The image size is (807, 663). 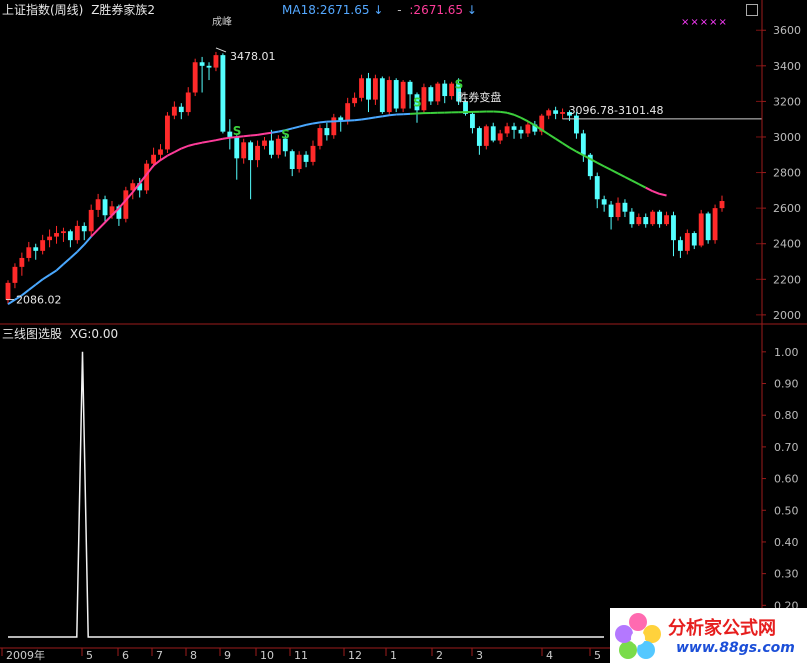 I want to click on top-peak-label: 成峰, so click(x=222, y=22).